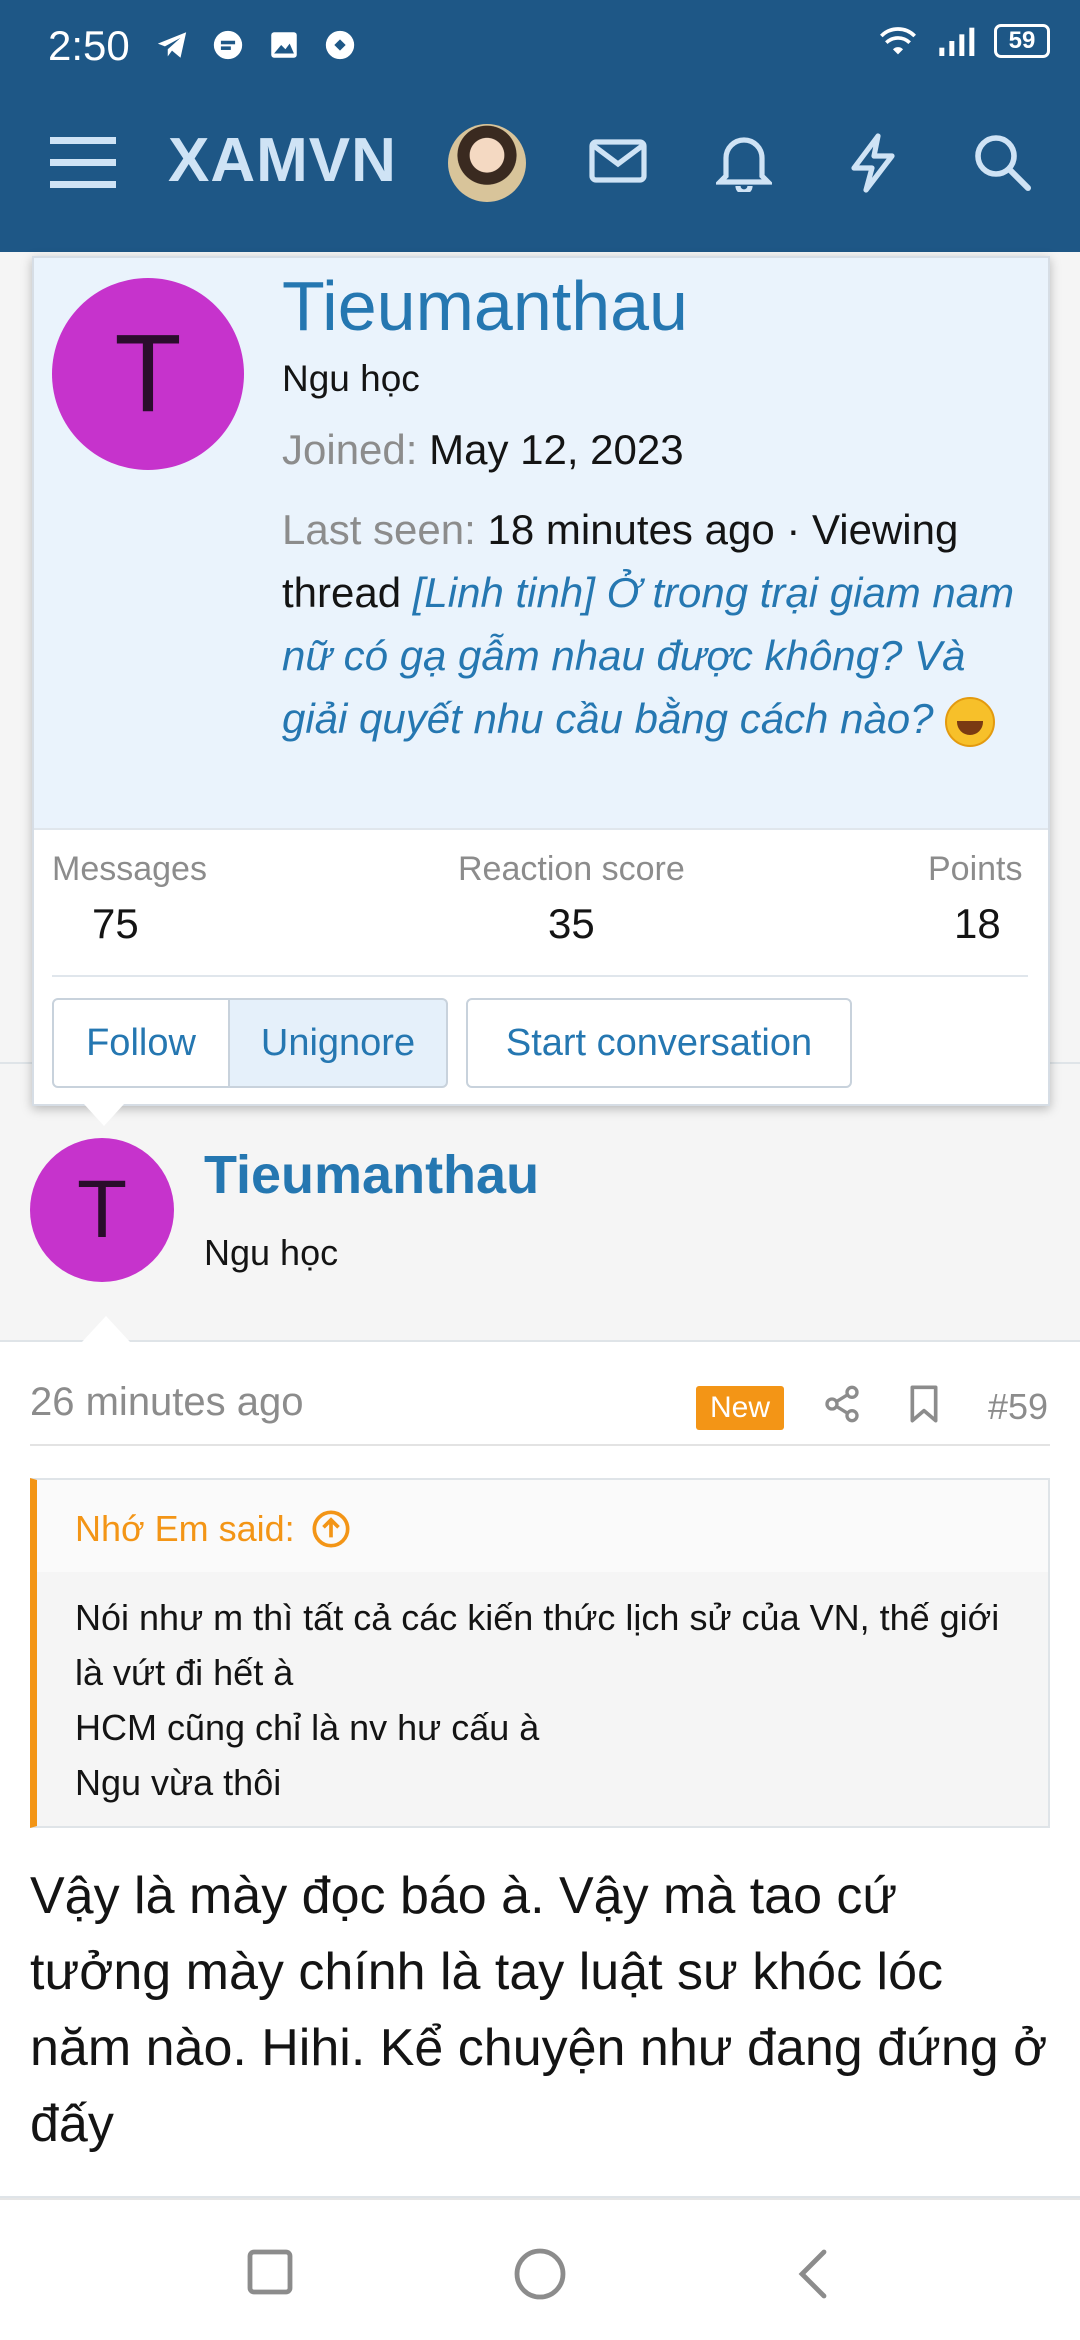 The height and width of the screenshot is (2340, 1080). What do you see at coordinates (975, 869) in the screenshot?
I see `points-label: Points` at bounding box center [975, 869].